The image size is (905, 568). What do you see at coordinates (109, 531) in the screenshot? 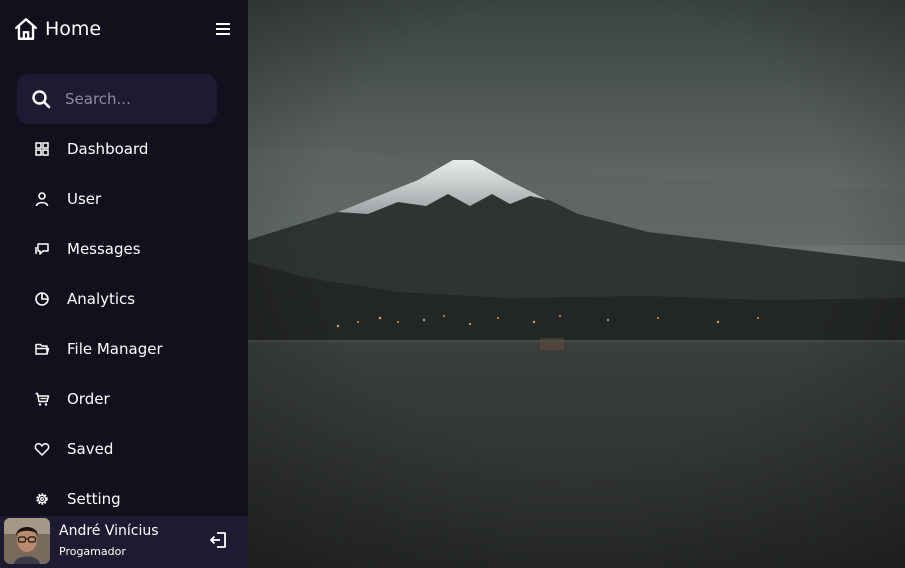
I see `profile-name: André Vinícius` at bounding box center [109, 531].